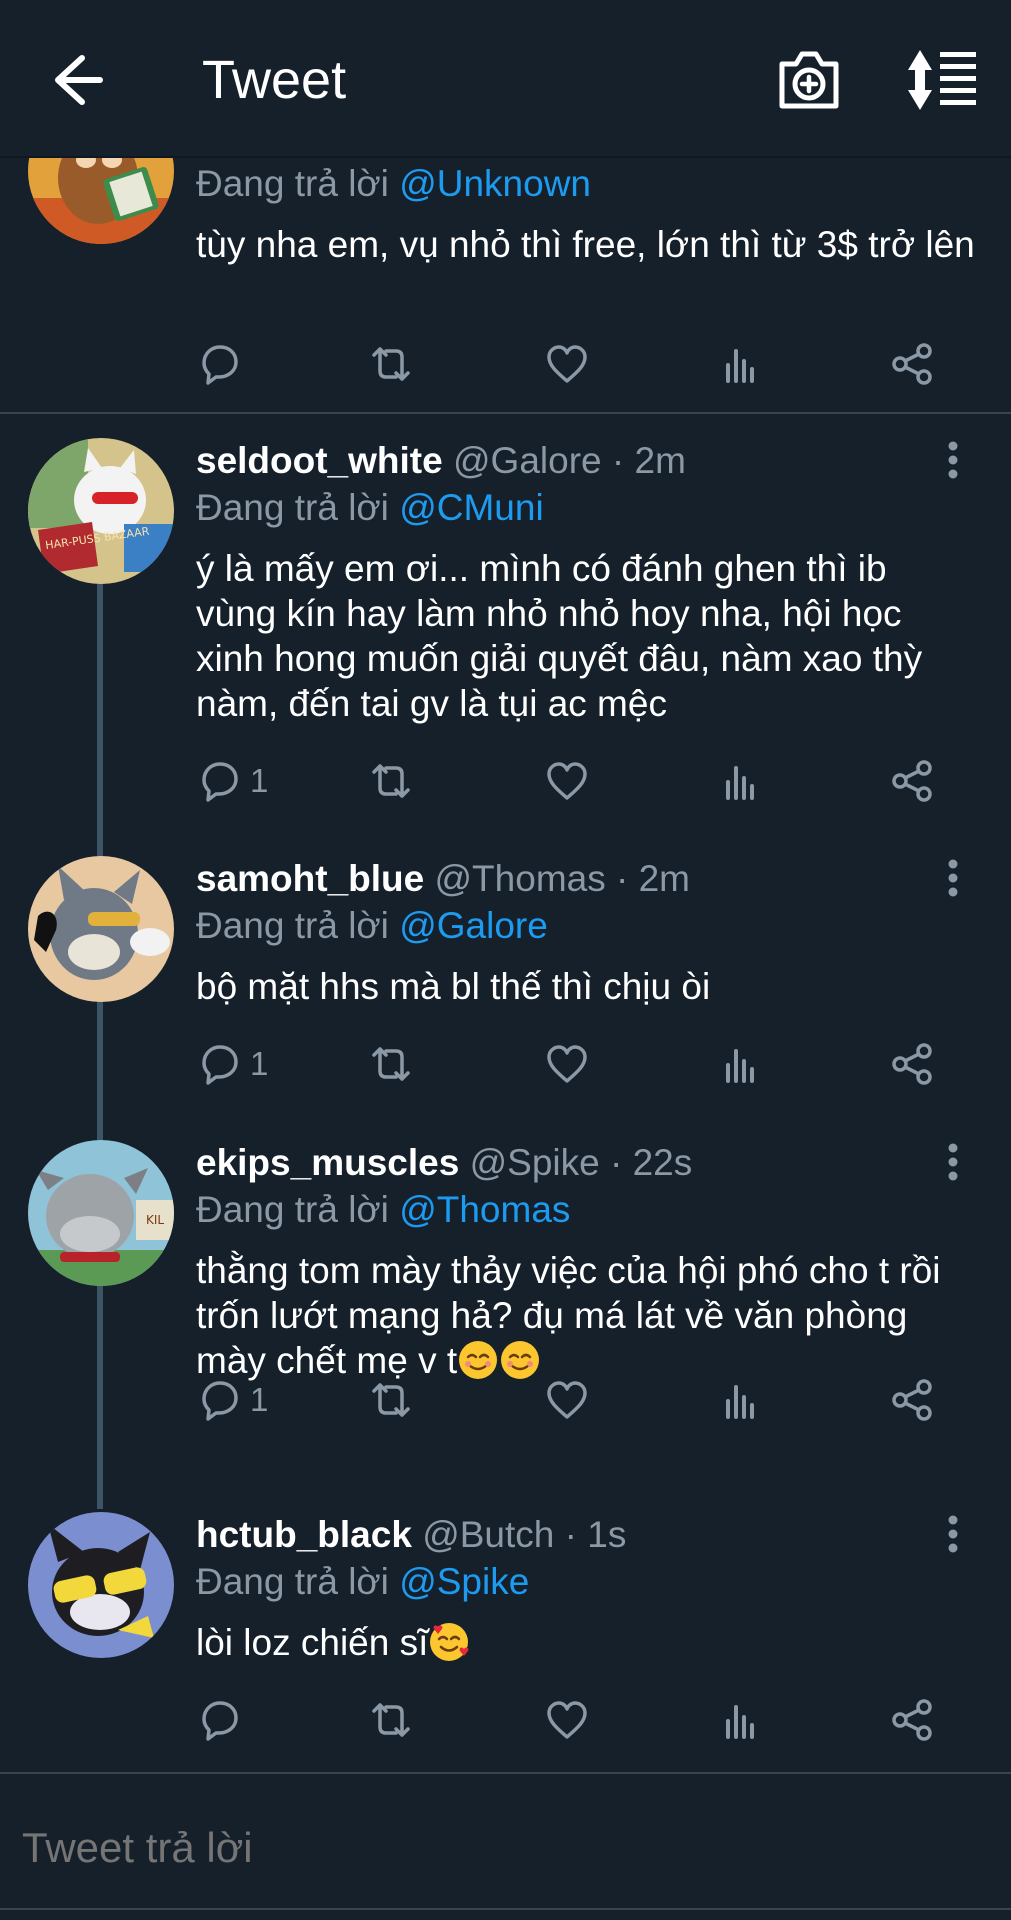  Describe the element at coordinates (101, 1213) in the screenshot. I see `avatar: KIL` at that location.